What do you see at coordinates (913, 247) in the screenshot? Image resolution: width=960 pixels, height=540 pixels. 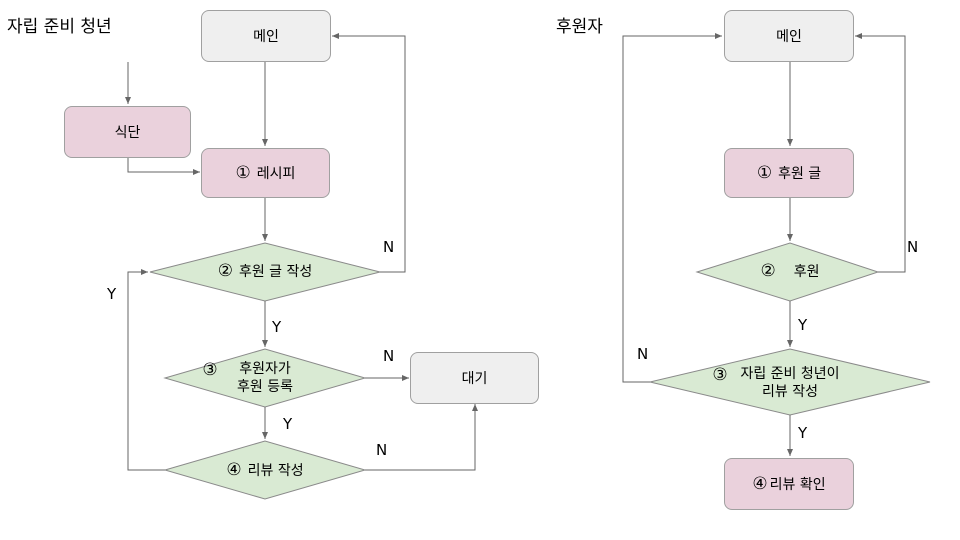 I see `edge-label-sponsor-no: N` at bounding box center [913, 247].